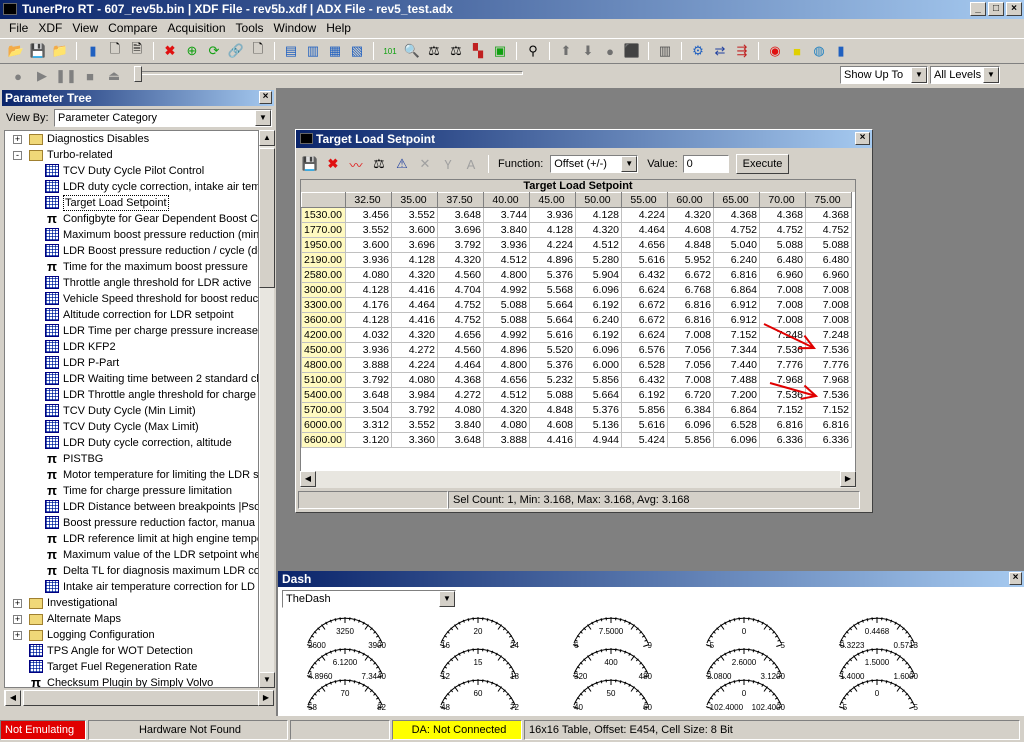  Describe the element at coordinates (131, 587) in the screenshot. I see `tree-item: Intake air temperature correction for LD` at that location.